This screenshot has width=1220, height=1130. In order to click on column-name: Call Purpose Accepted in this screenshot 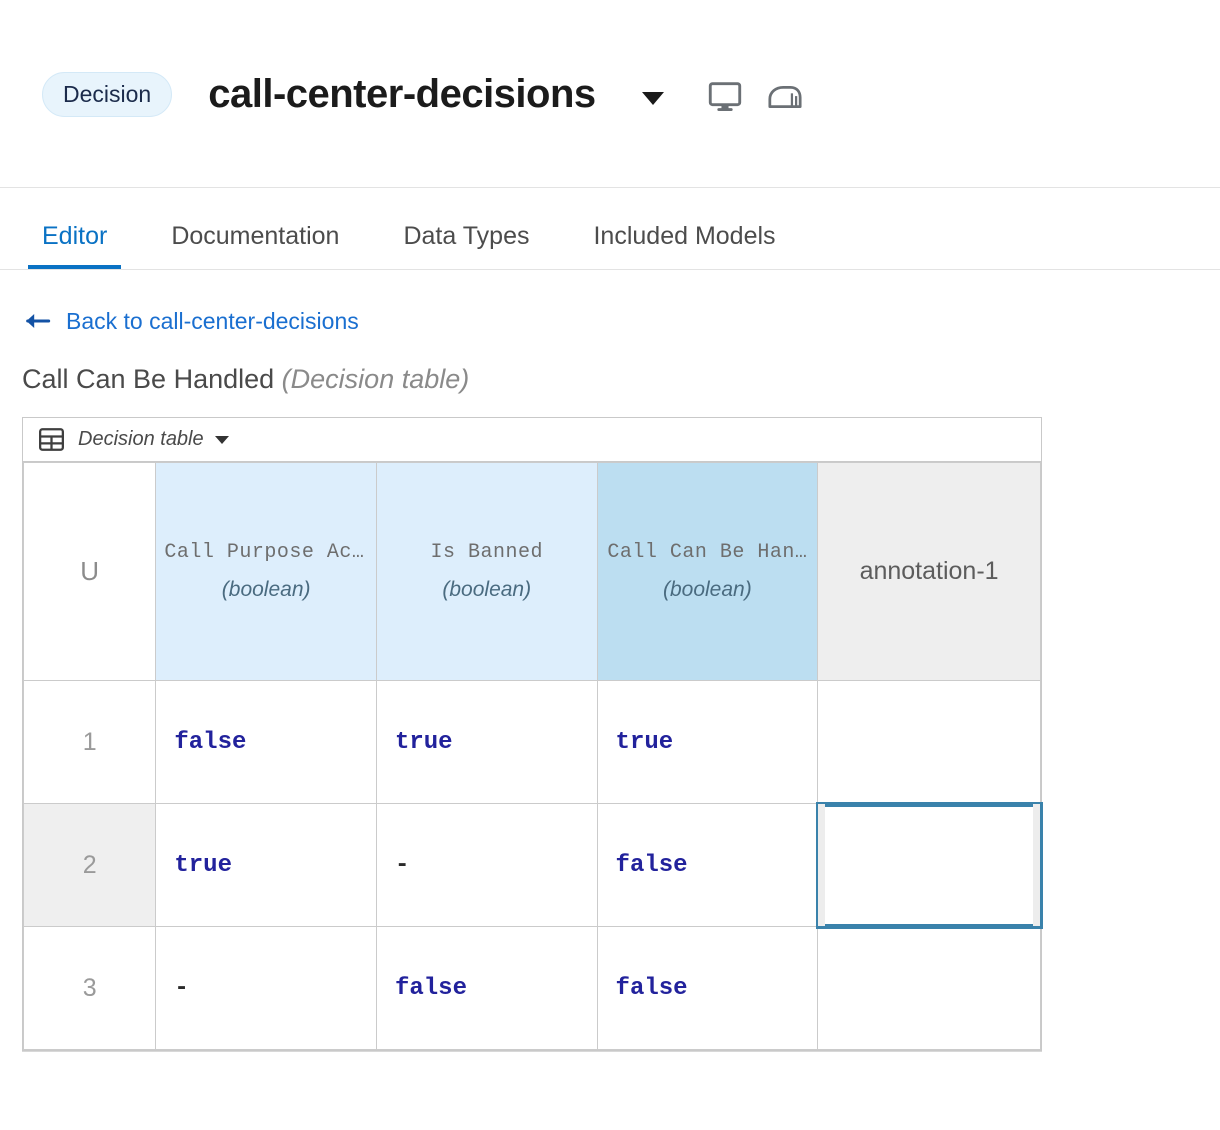, I will do `click(266, 552)`.